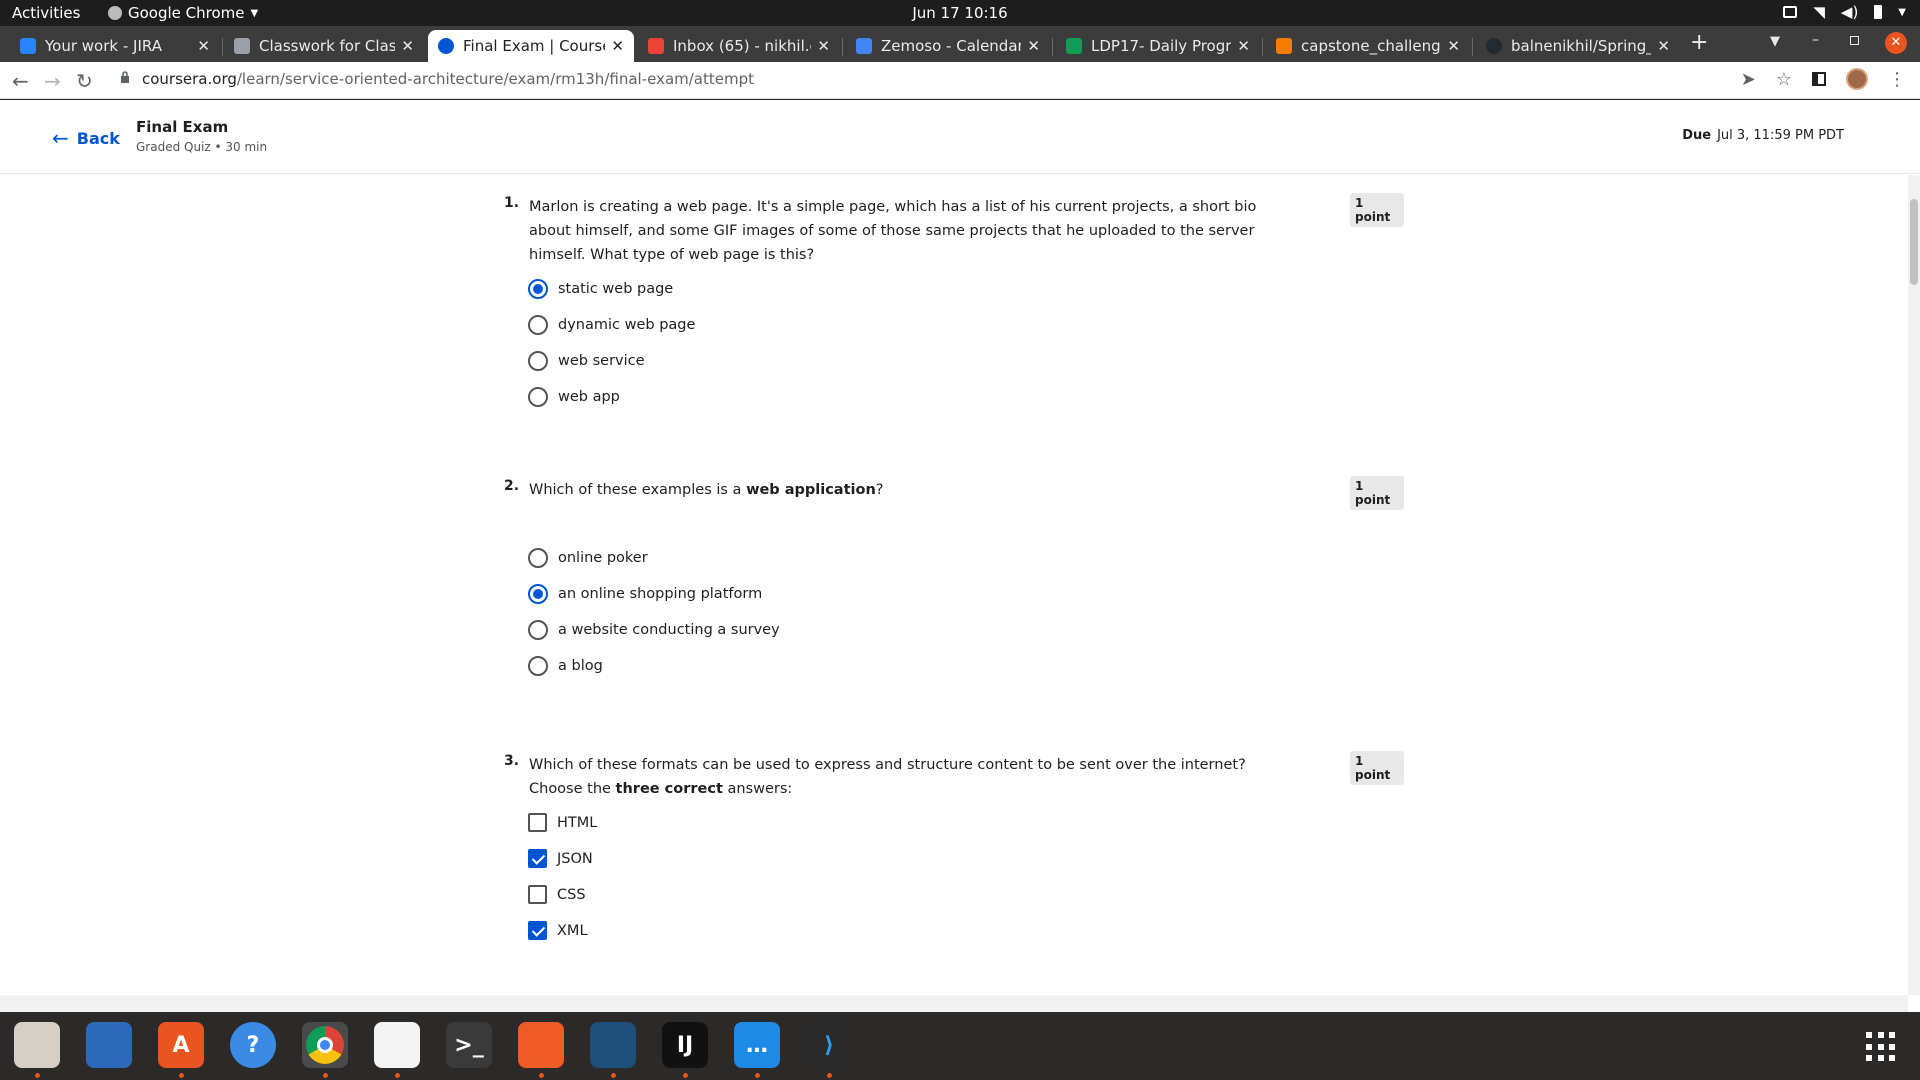 Image resolution: width=1920 pixels, height=1080 pixels. What do you see at coordinates (1819, 79) in the screenshot?
I see `side-panel-icon` at bounding box center [1819, 79].